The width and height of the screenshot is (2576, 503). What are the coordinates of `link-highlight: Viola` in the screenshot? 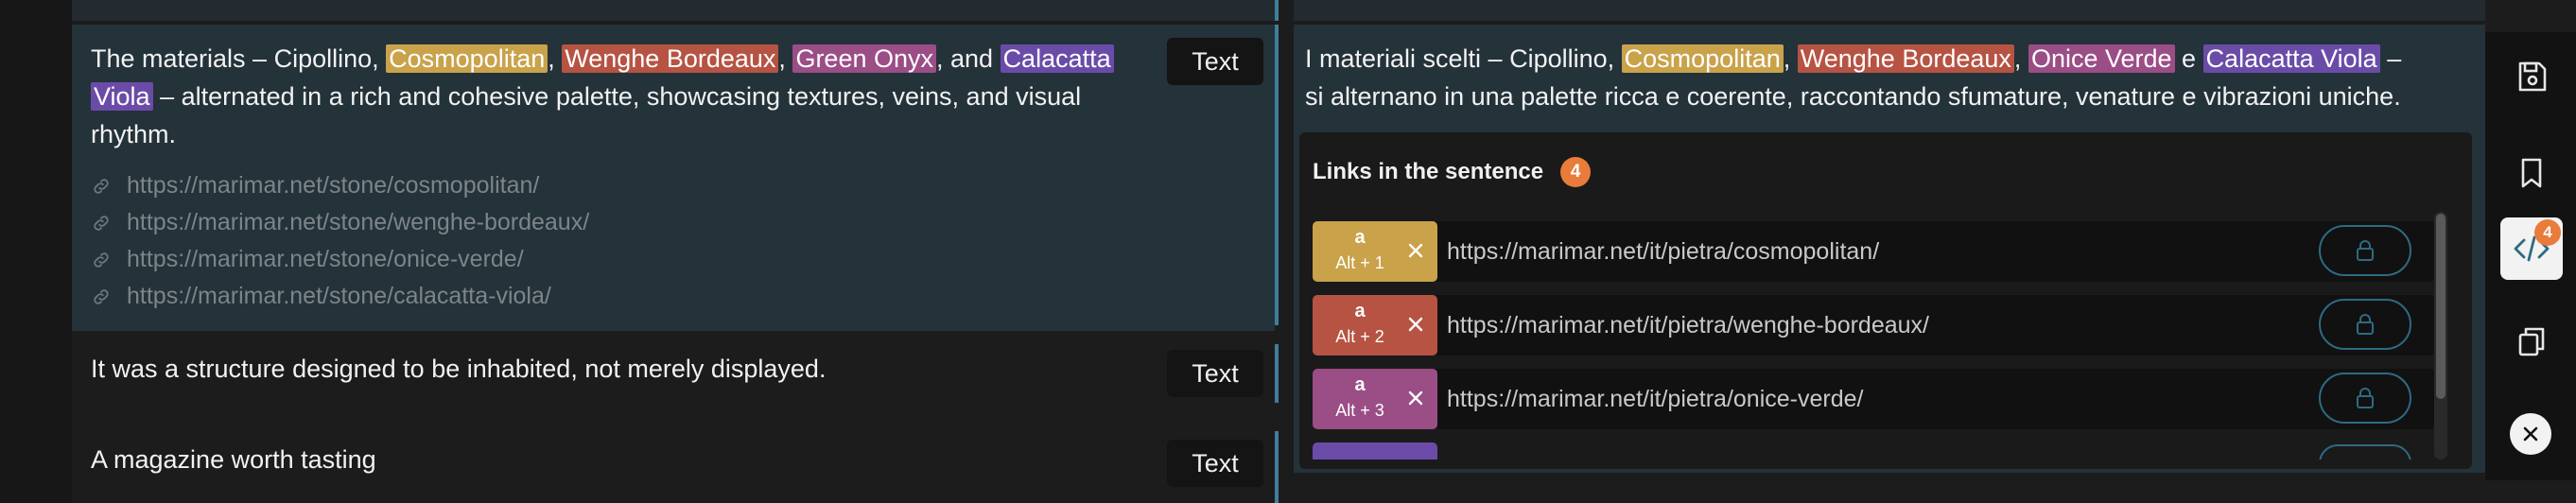 It's located at (122, 96).